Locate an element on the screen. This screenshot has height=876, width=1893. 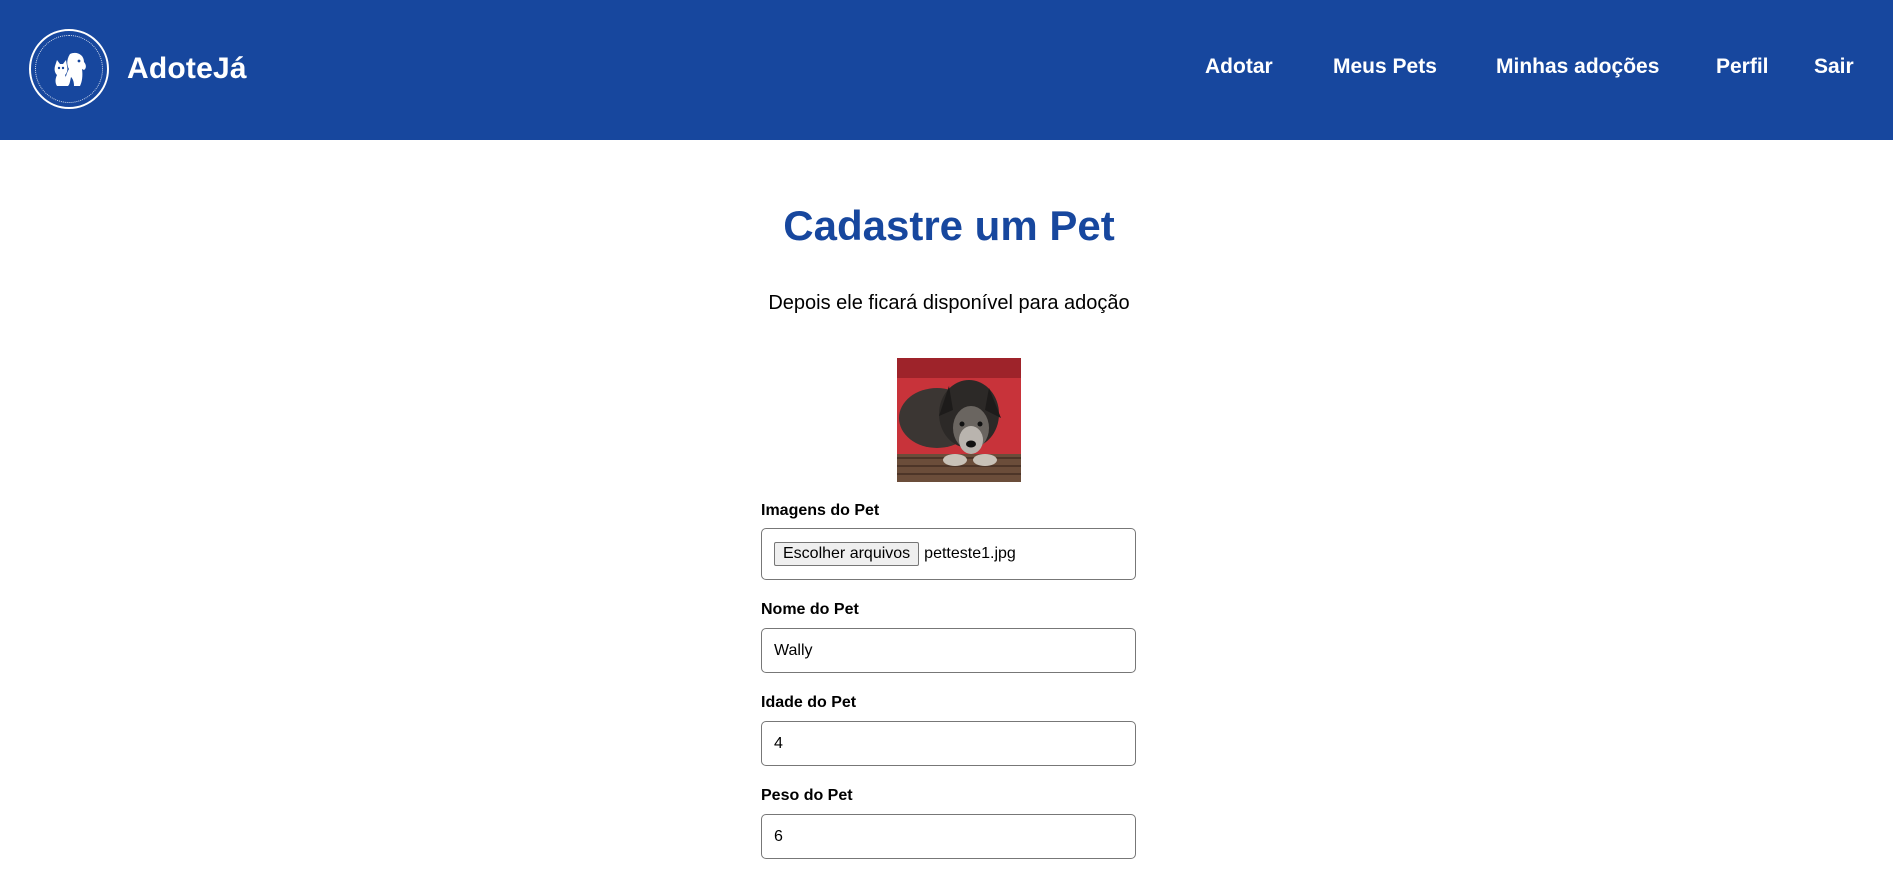
weight-label: Peso do Pet is located at coordinates (807, 795).